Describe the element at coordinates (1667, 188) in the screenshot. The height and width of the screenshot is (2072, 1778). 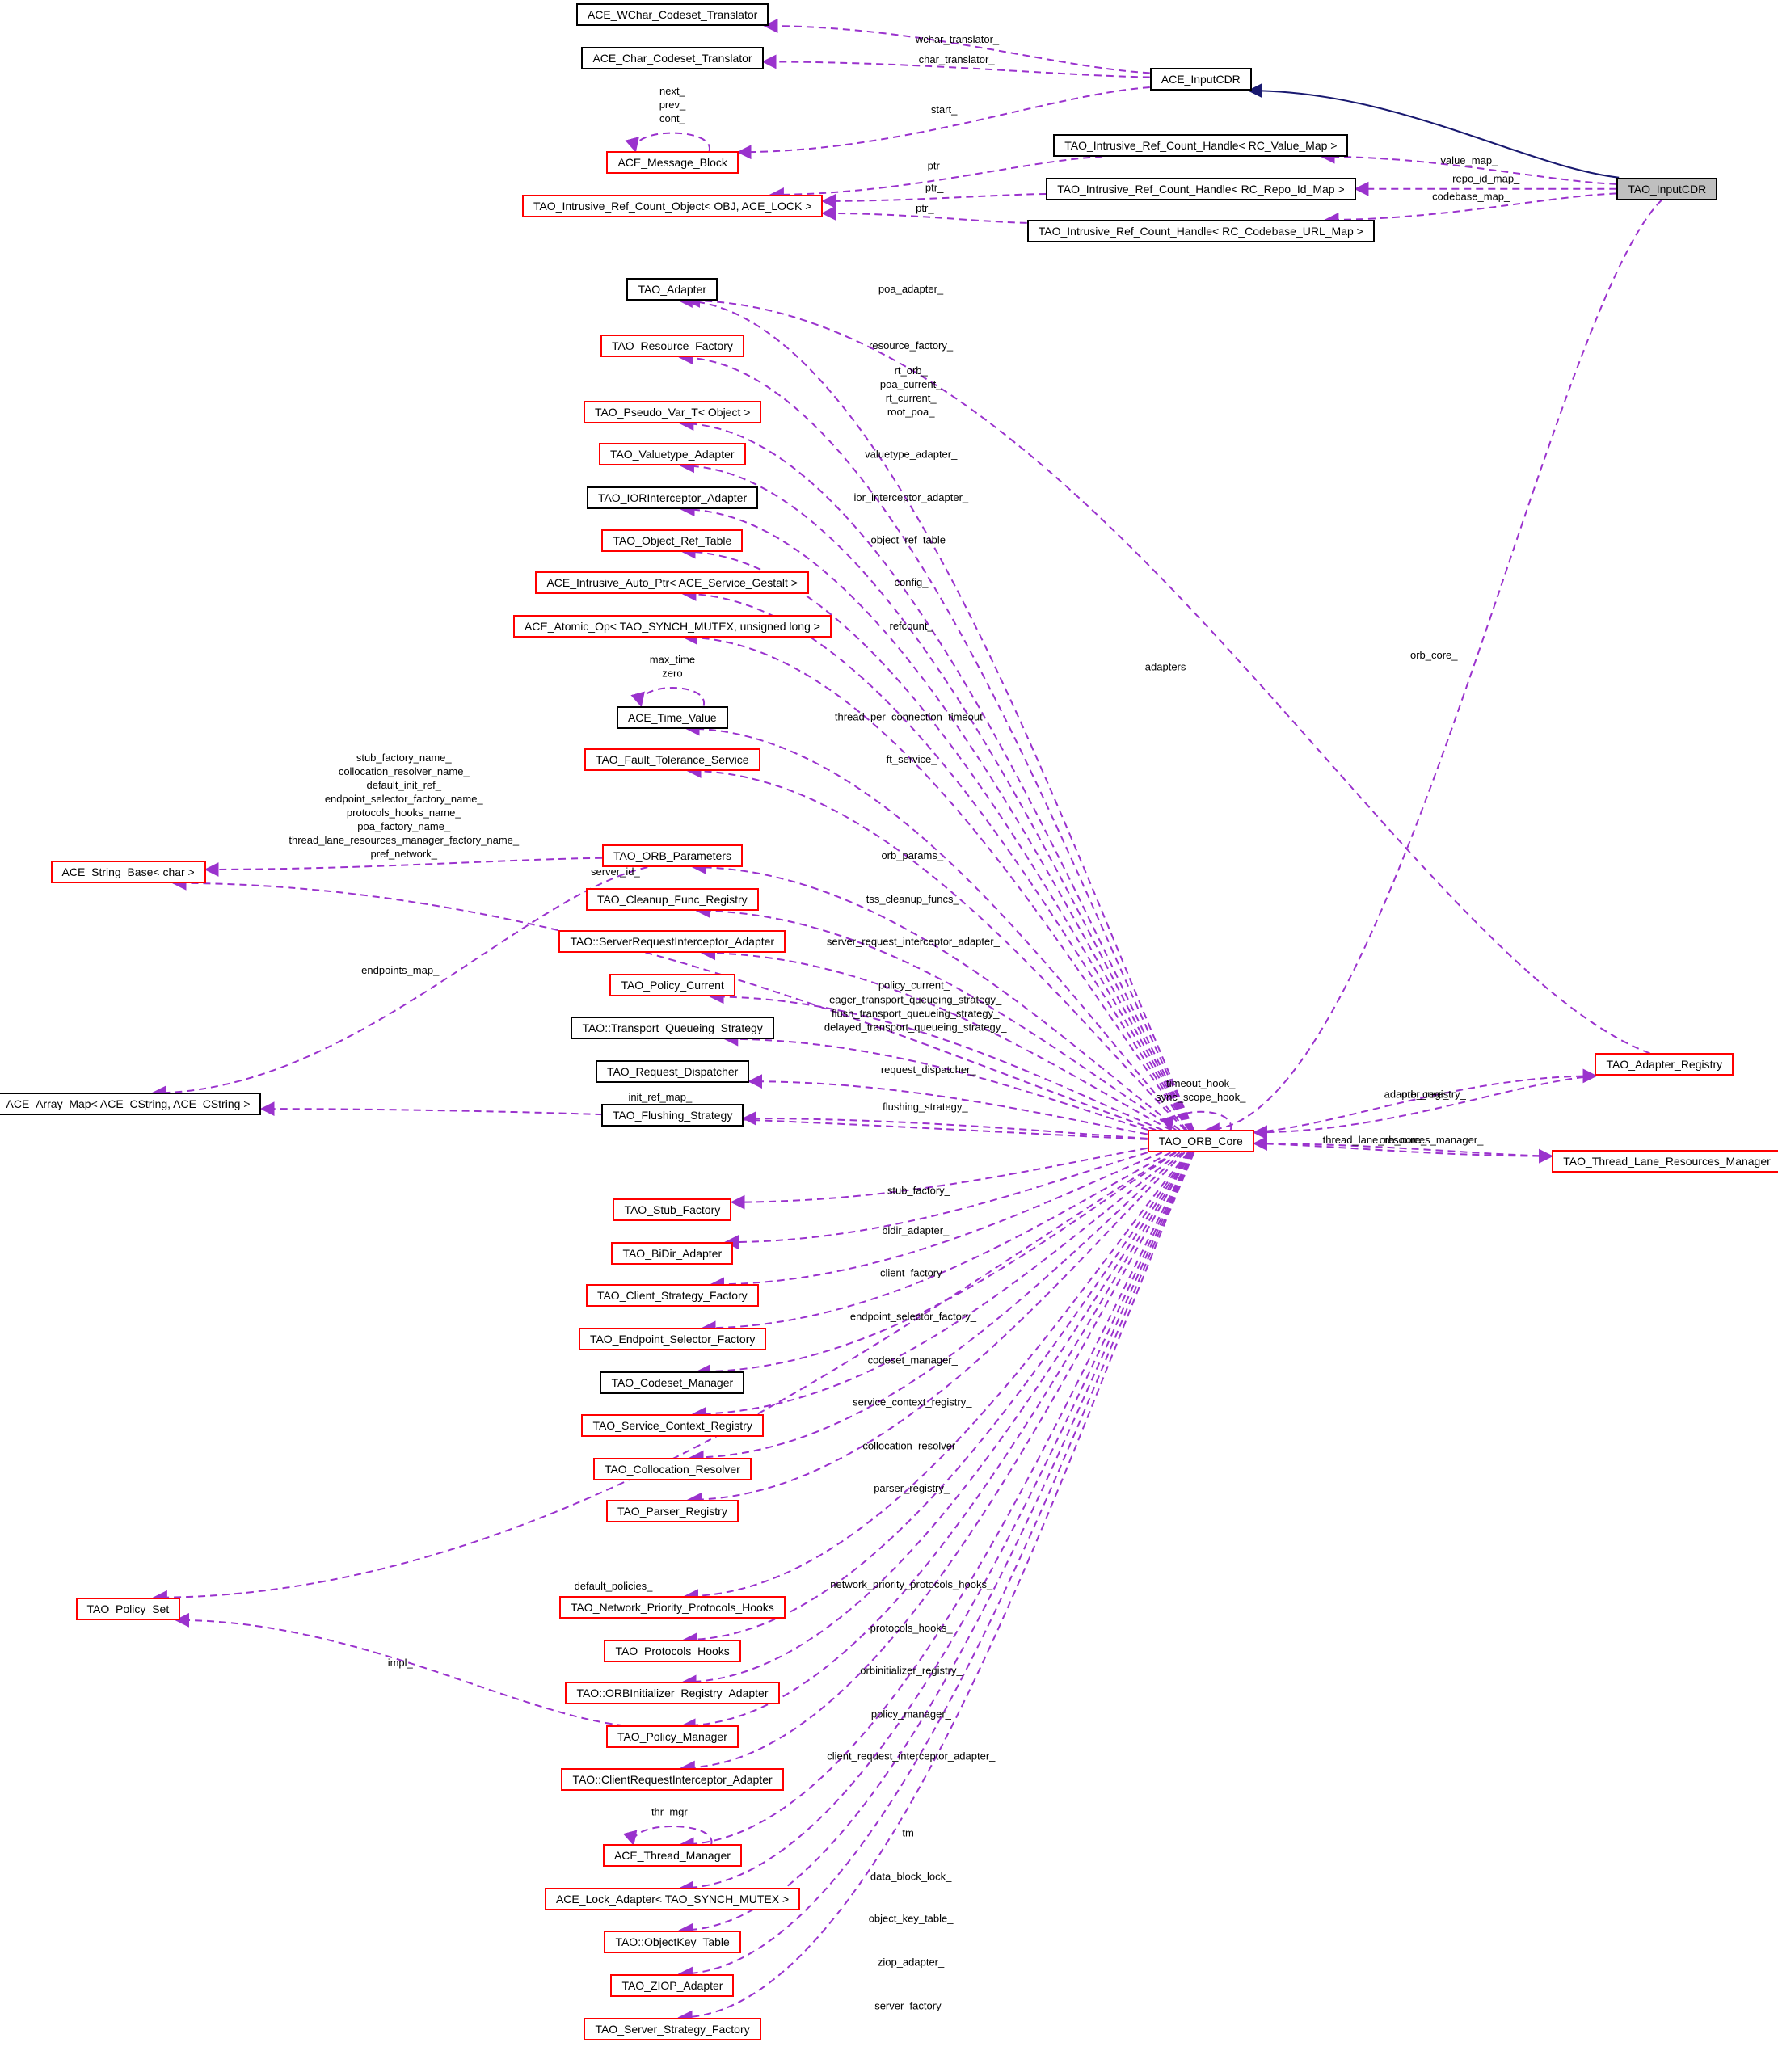
I see `class-node-tao-inputcdr: TAO_InputCDR` at that location.